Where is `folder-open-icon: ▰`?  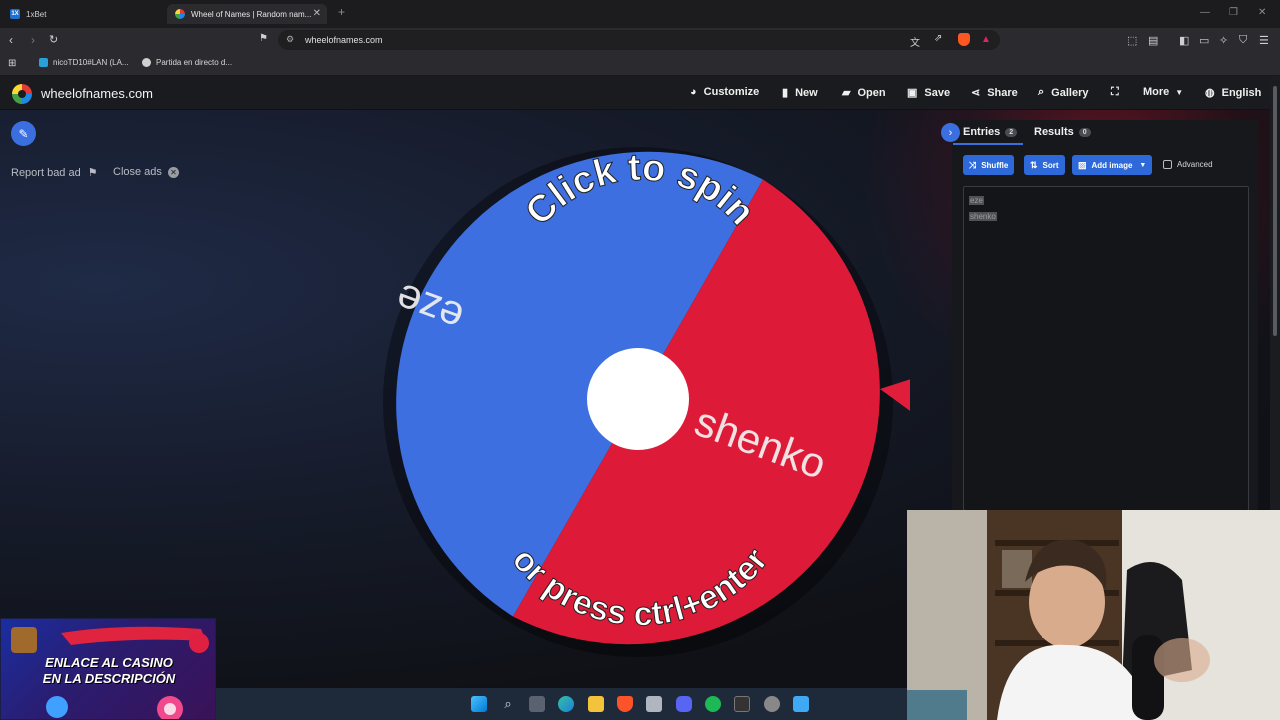
folder-open-icon: ▰ is located at coordinates (846, 93).